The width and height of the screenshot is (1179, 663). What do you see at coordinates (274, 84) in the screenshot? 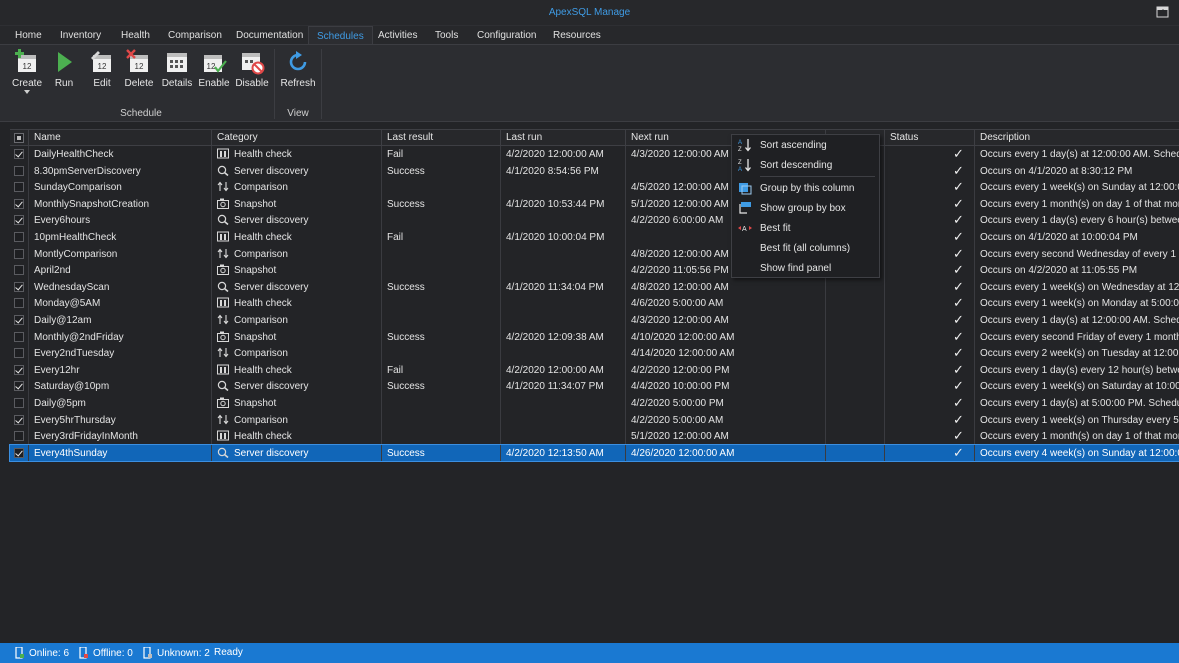
I see `ribbon-group-divider` at bounding box center [274, 84].